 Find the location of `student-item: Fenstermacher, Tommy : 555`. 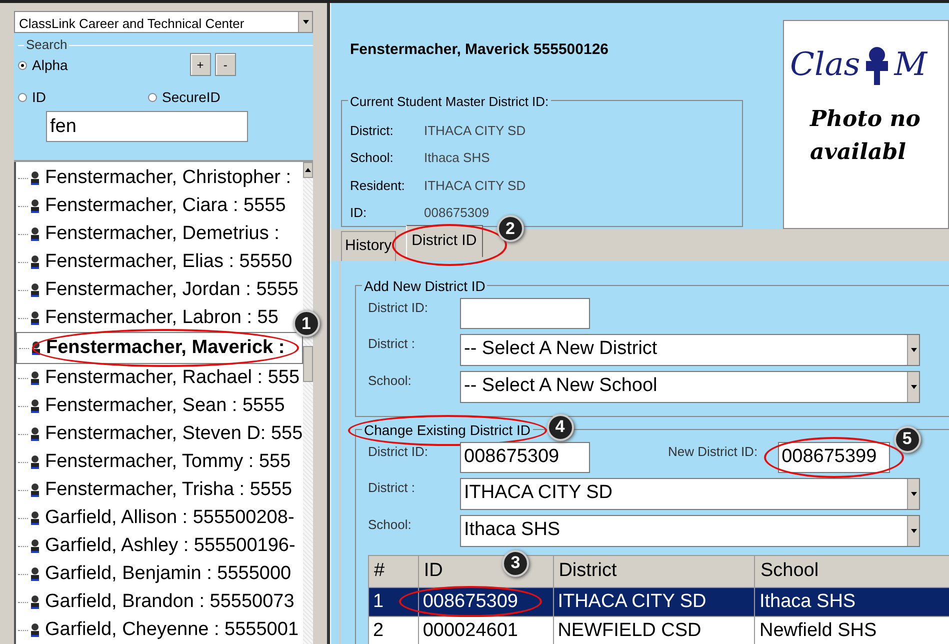

student-item: Fenstermacher, Tommy : 555 is located at coordinates (168, 462).